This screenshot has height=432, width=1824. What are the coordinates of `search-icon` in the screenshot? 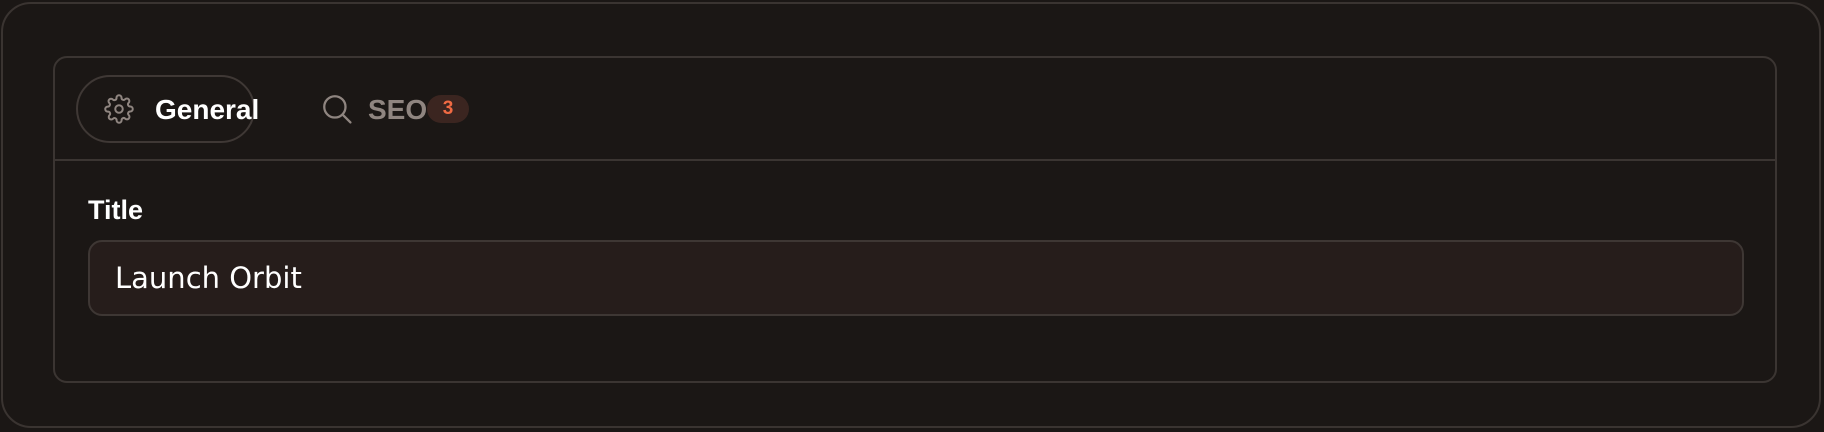 It's located at (337, 109).